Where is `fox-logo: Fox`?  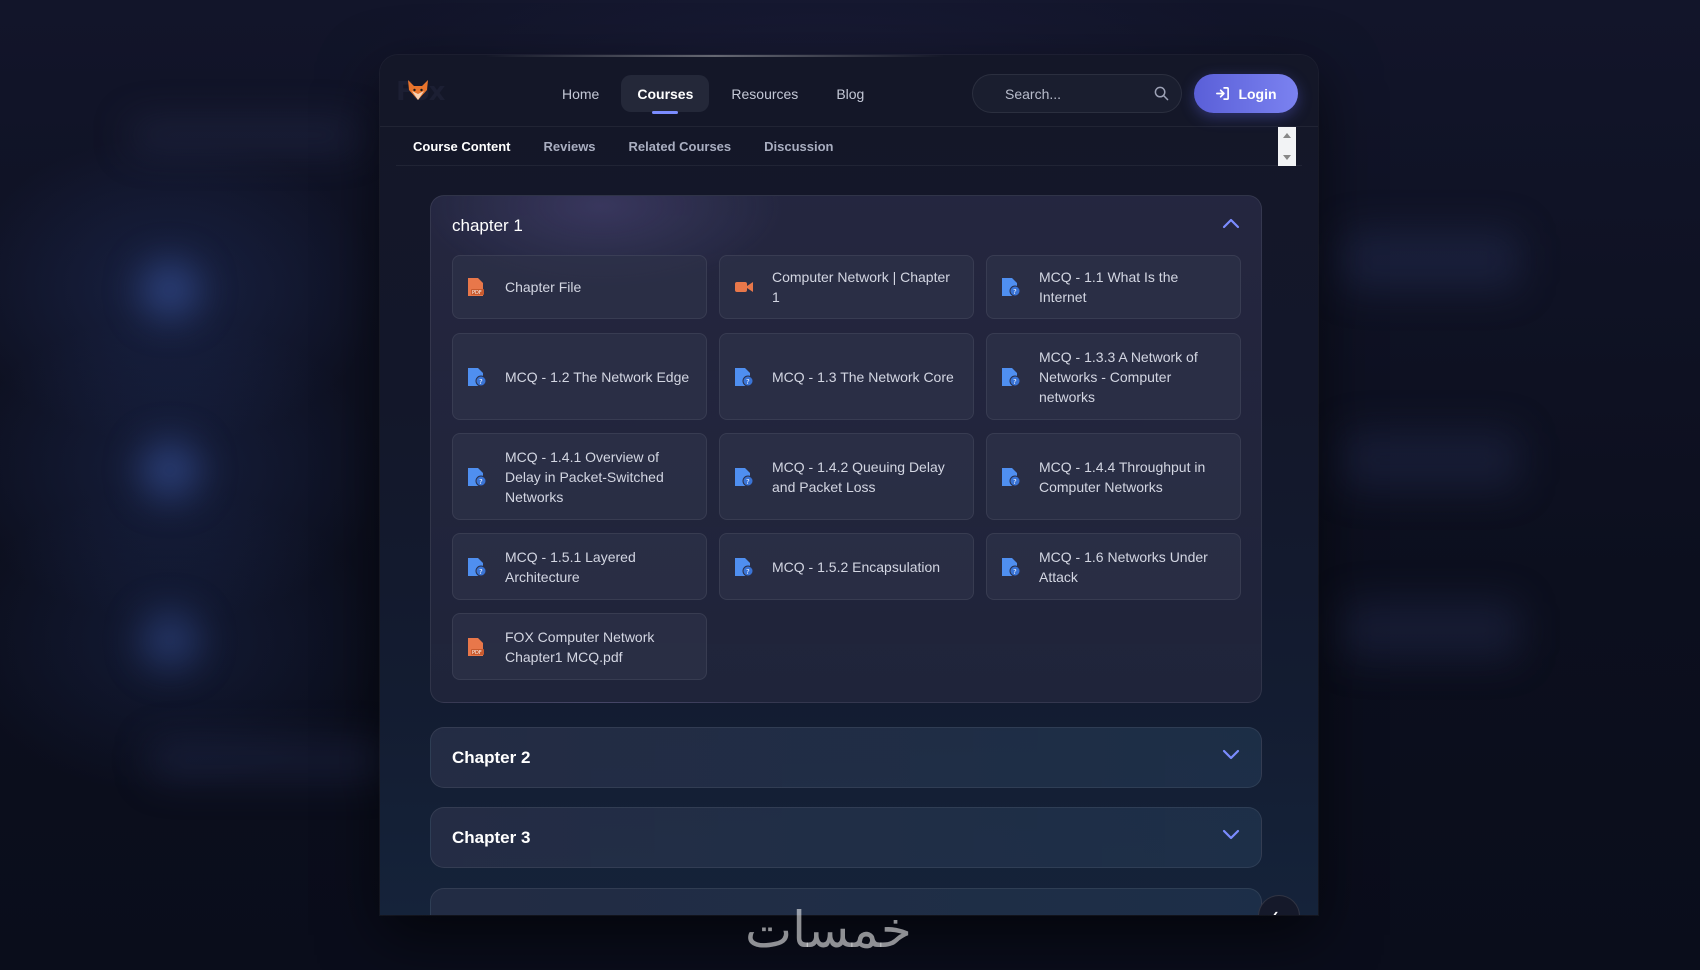 fox-logo: Fox is located at coordinates (420, 92).